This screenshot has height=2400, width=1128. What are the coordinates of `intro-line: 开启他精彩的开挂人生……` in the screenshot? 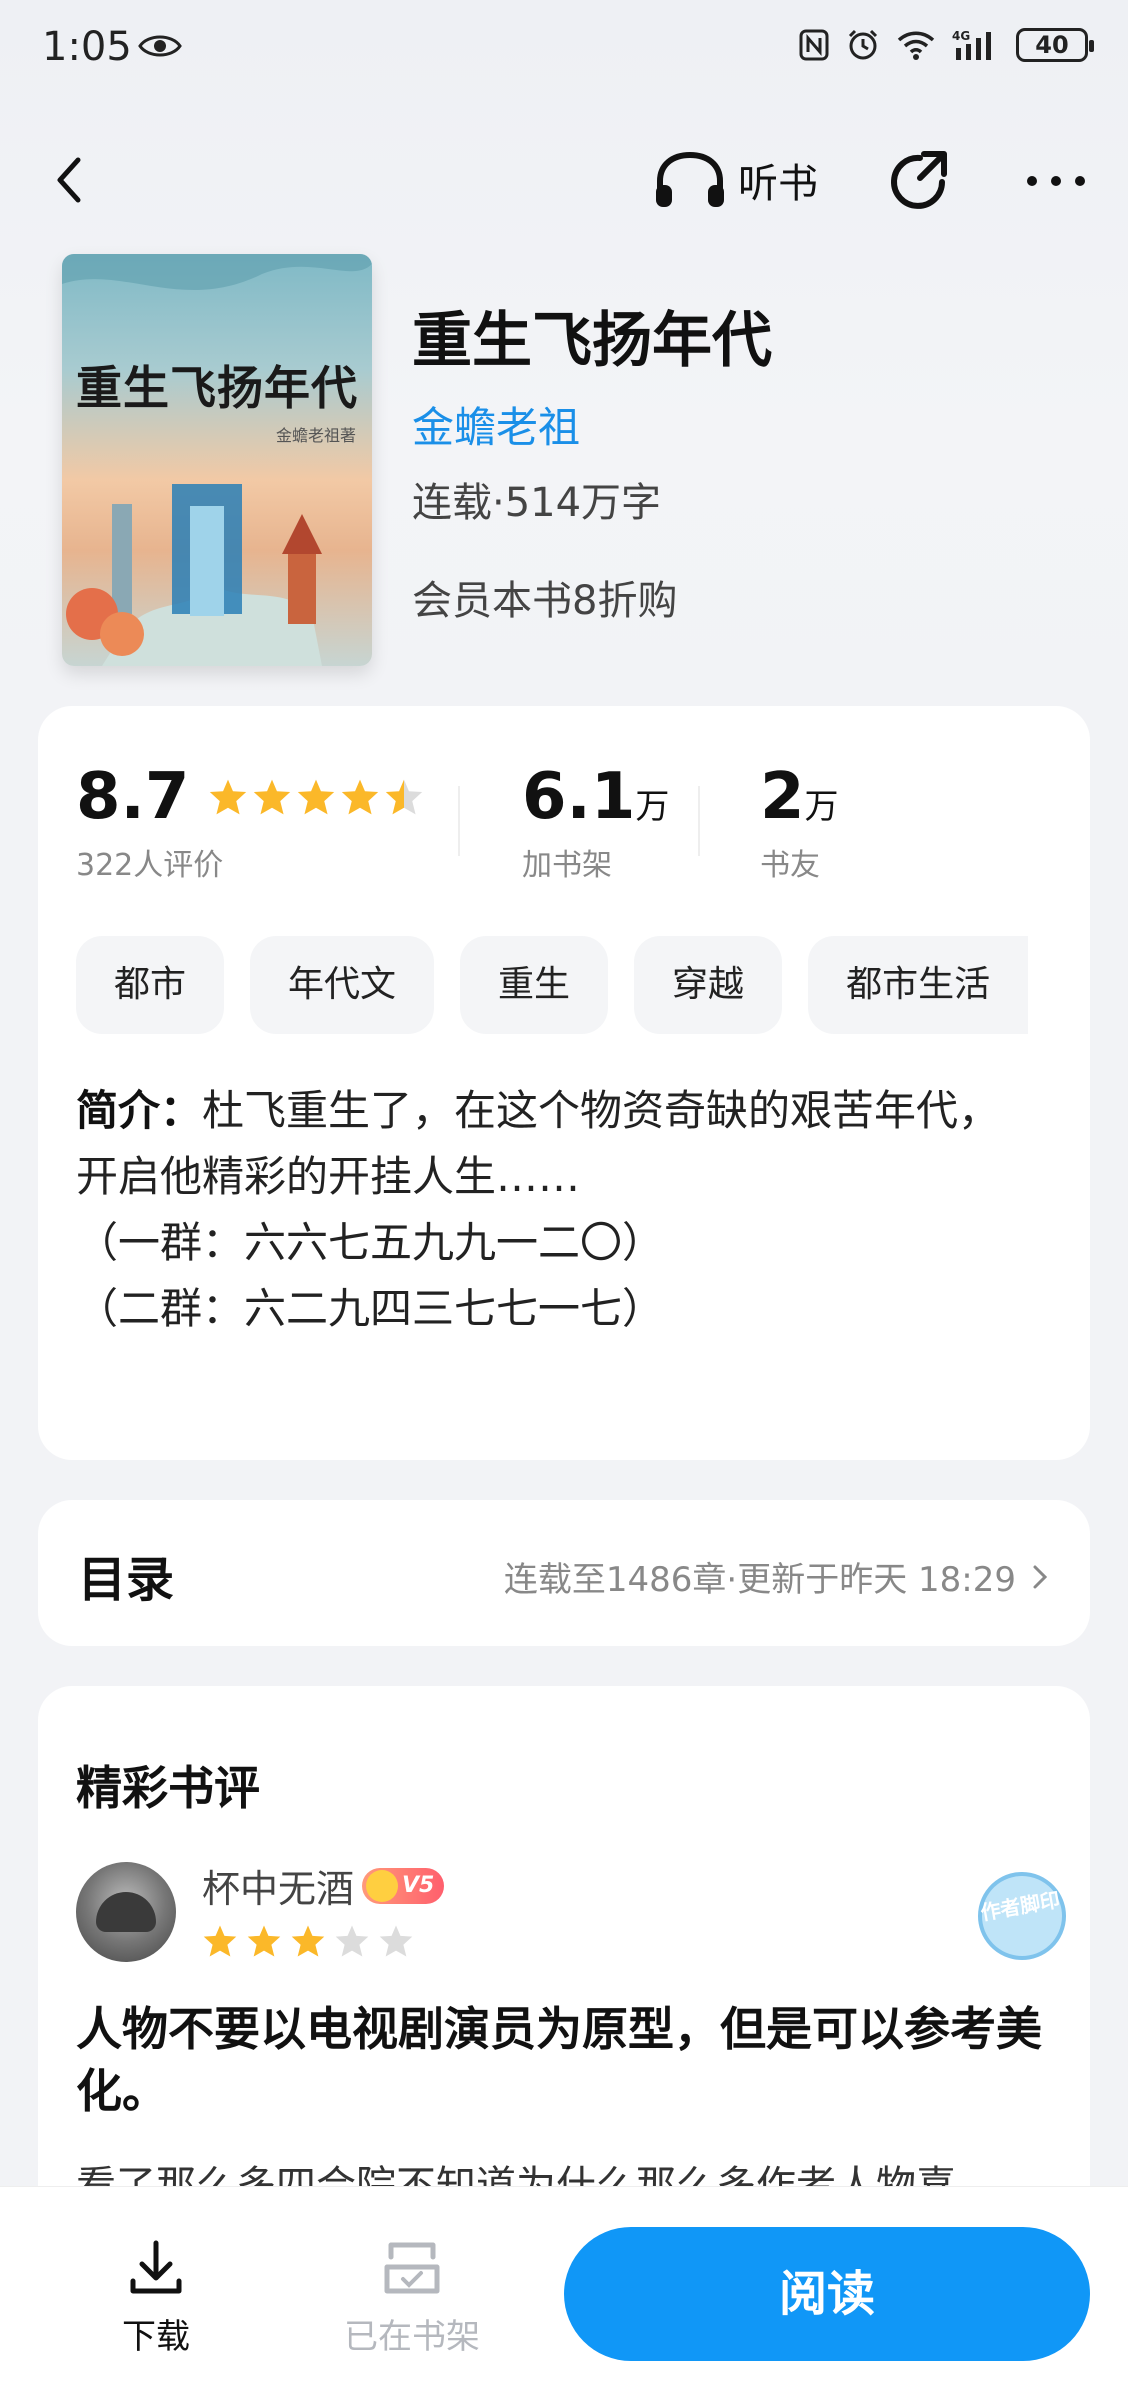 It's located at (328, 1176).